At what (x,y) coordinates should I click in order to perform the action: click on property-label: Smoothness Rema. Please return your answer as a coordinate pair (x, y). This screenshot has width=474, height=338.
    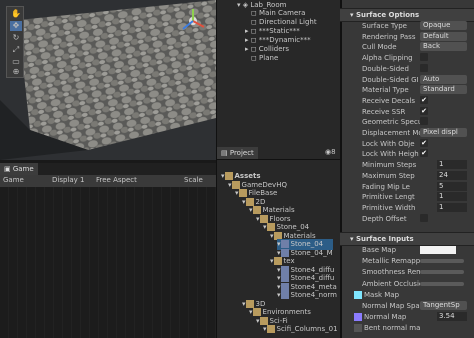
    Looking at the image, I should click on (391, 272).